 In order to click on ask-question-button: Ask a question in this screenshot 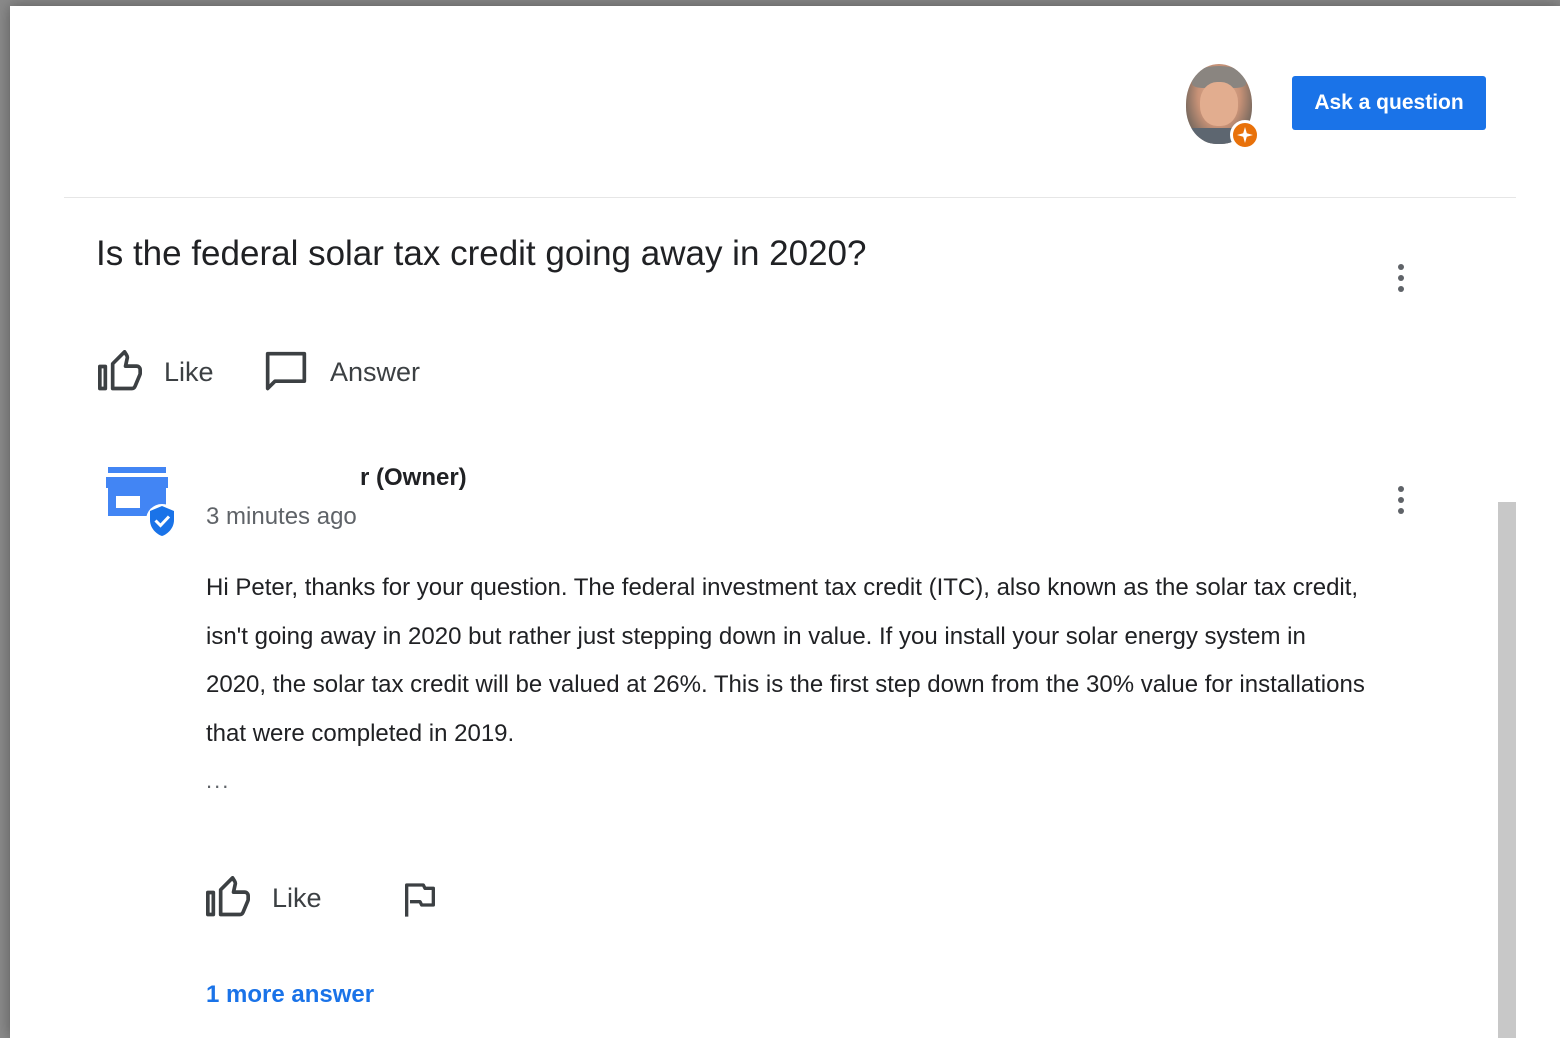, I will do `click(1389, 103)`.